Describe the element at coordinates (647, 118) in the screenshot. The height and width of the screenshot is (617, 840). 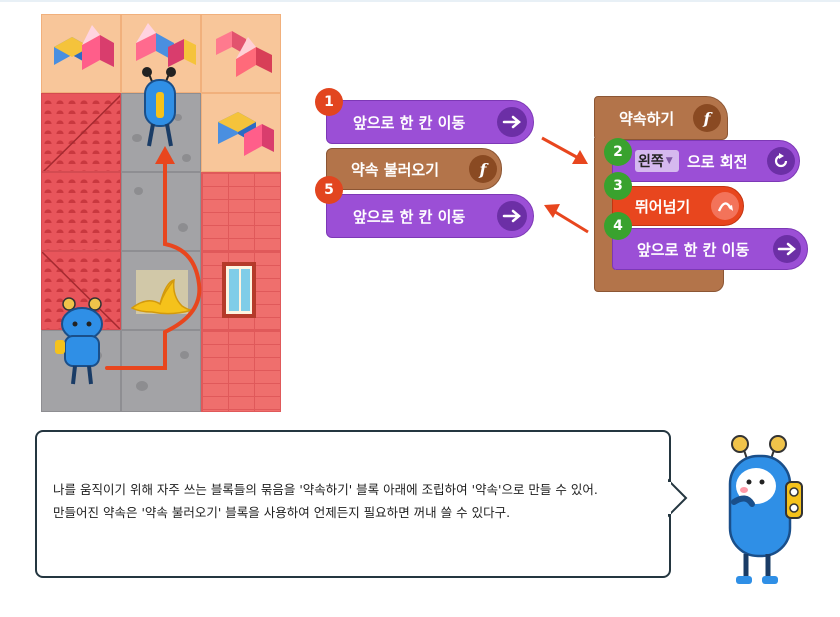
I see `define-promise-label: 약속하기` at that location.